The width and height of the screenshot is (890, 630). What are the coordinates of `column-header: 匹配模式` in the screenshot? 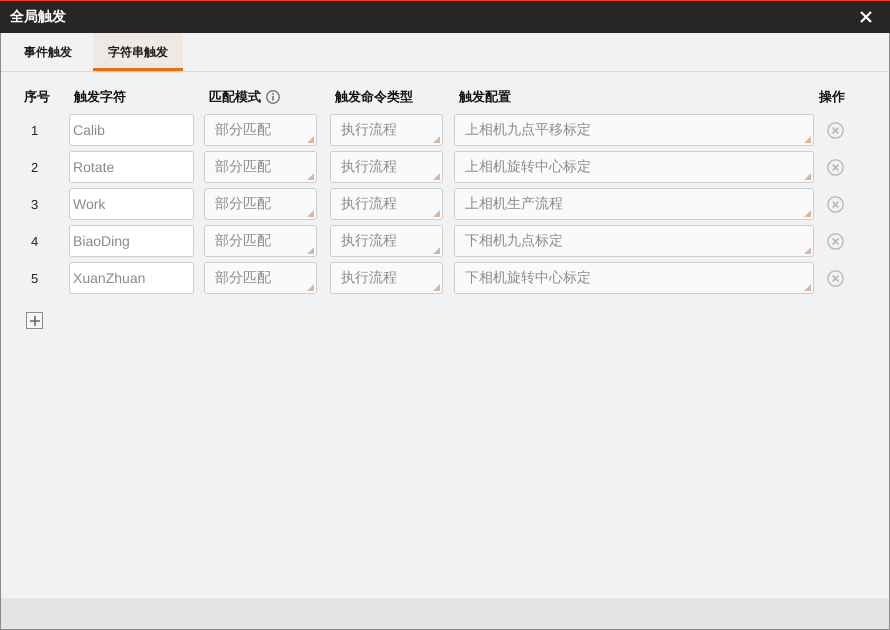 It's located at (235, 97).